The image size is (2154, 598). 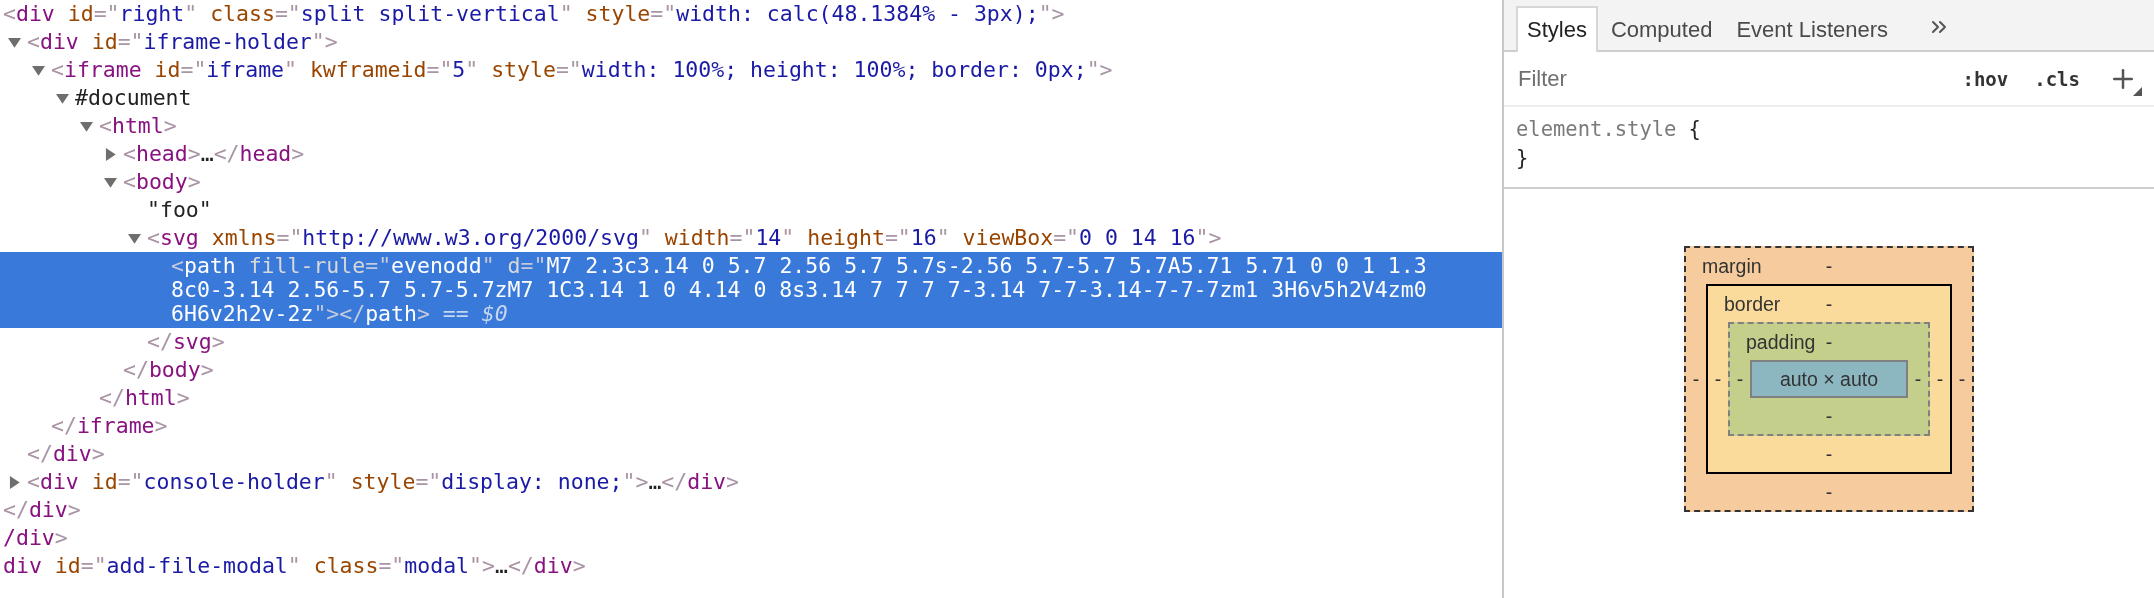 What do you see at coordinates (1780, 342) in the screenshot?
I see `box-model-label: padding` at bounding box center [1780, 342].